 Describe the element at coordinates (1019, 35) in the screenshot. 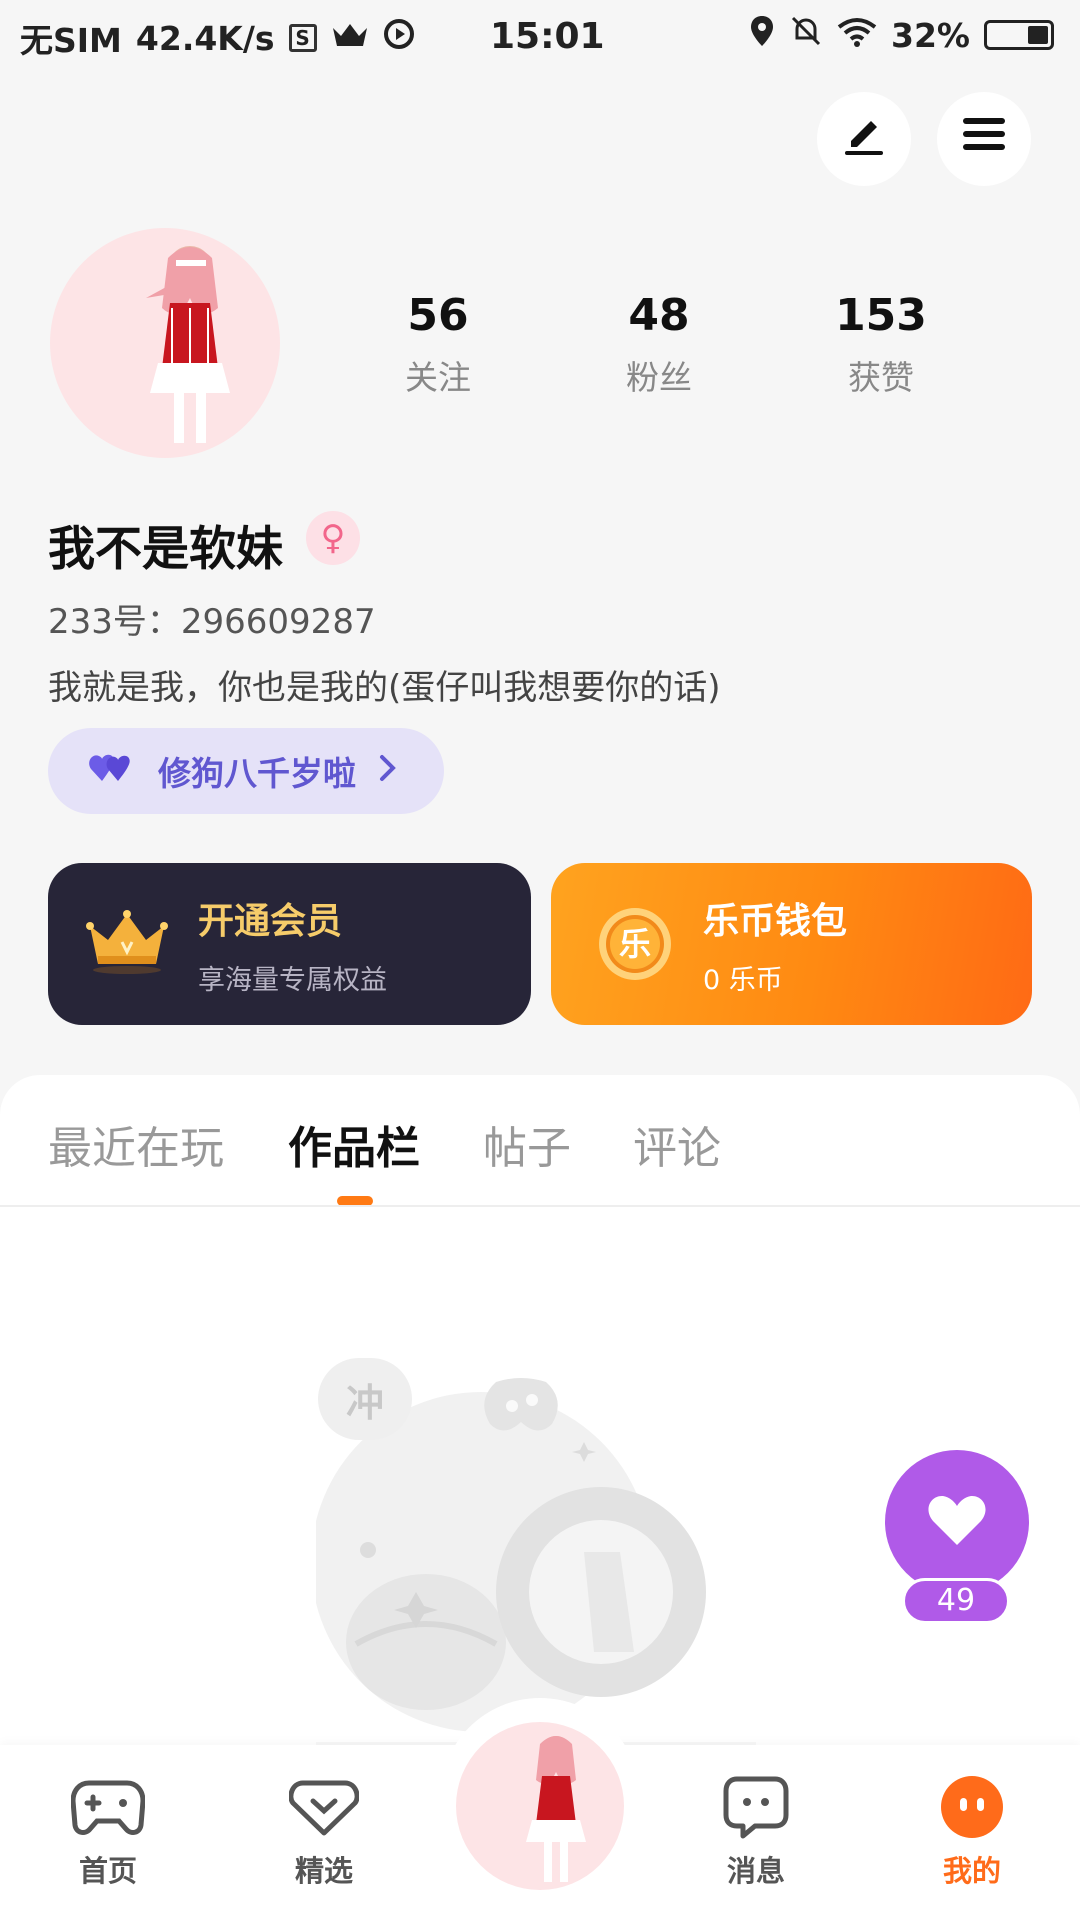

I see `battery-icon` at that location.